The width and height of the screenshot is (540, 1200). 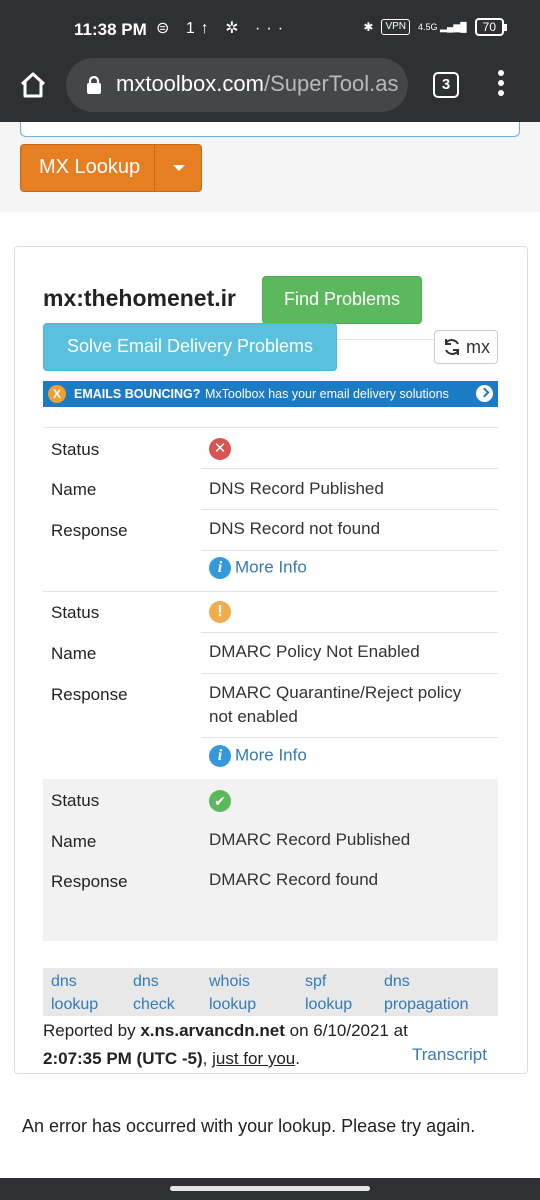 I want to click on refresh-label: mx, so click(x=478, y=347).